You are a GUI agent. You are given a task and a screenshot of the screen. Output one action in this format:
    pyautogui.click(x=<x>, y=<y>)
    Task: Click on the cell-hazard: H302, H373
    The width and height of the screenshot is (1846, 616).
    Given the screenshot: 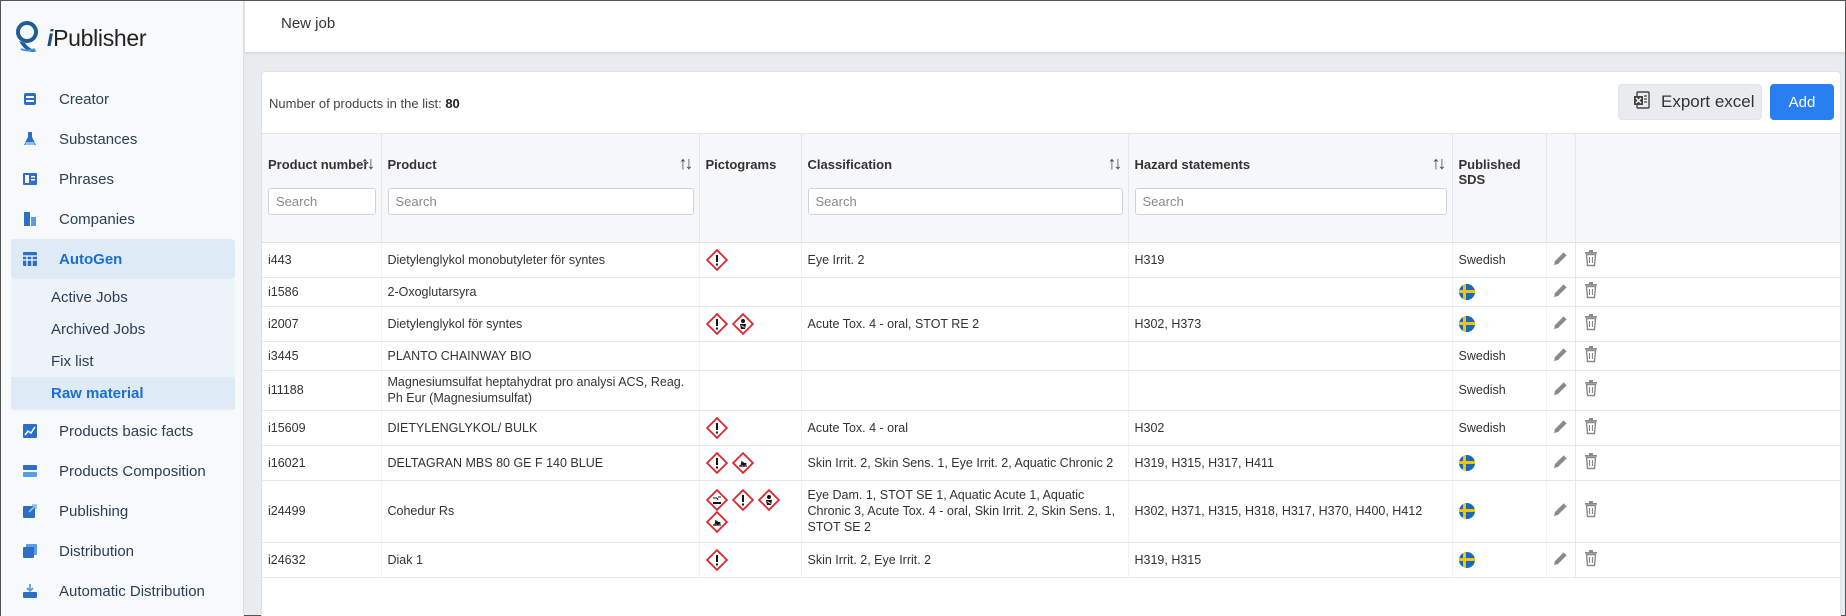 What is the action you would take?
    pyautogui.click(x=1290, y=324)
    